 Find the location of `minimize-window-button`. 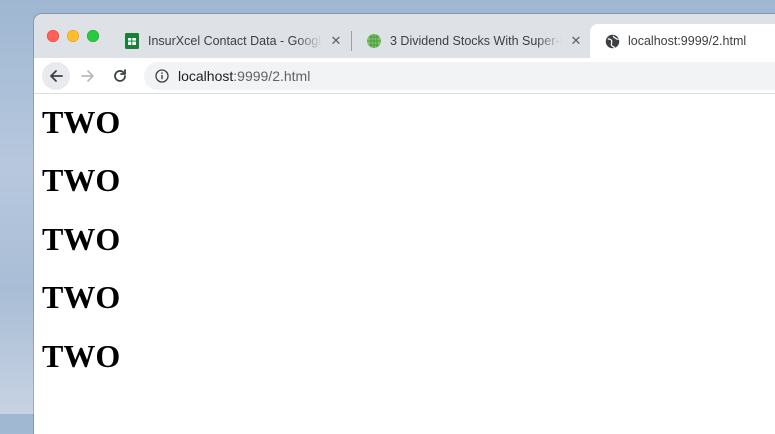

minimize-window-button is located at coordinates (73, 36).